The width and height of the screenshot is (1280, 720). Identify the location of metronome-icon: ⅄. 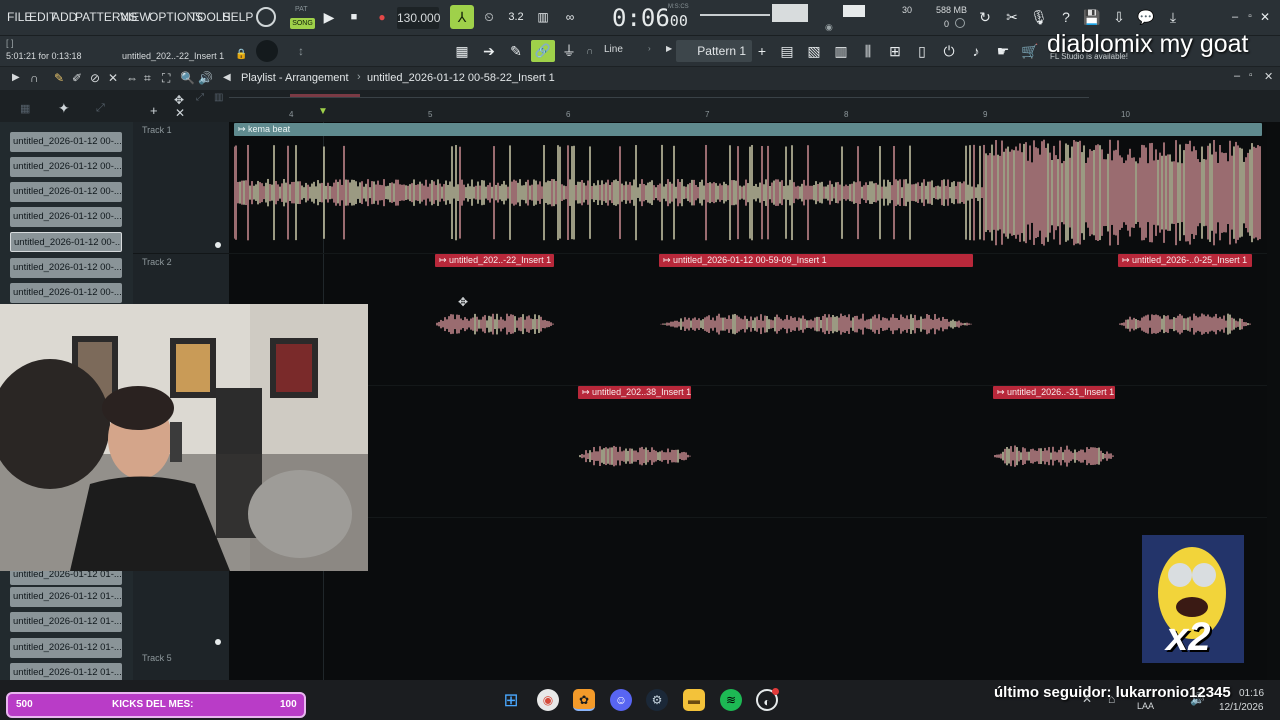
(462, 17).